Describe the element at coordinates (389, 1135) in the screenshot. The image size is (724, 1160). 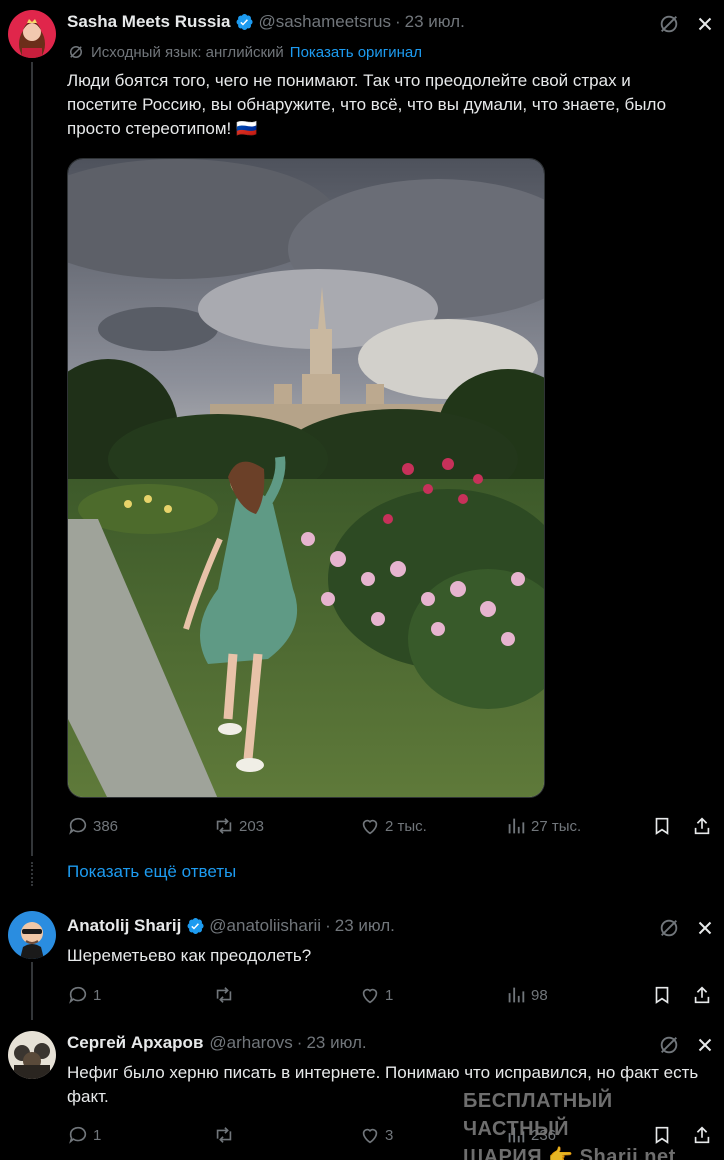
I see `like-count: 3` at that location.